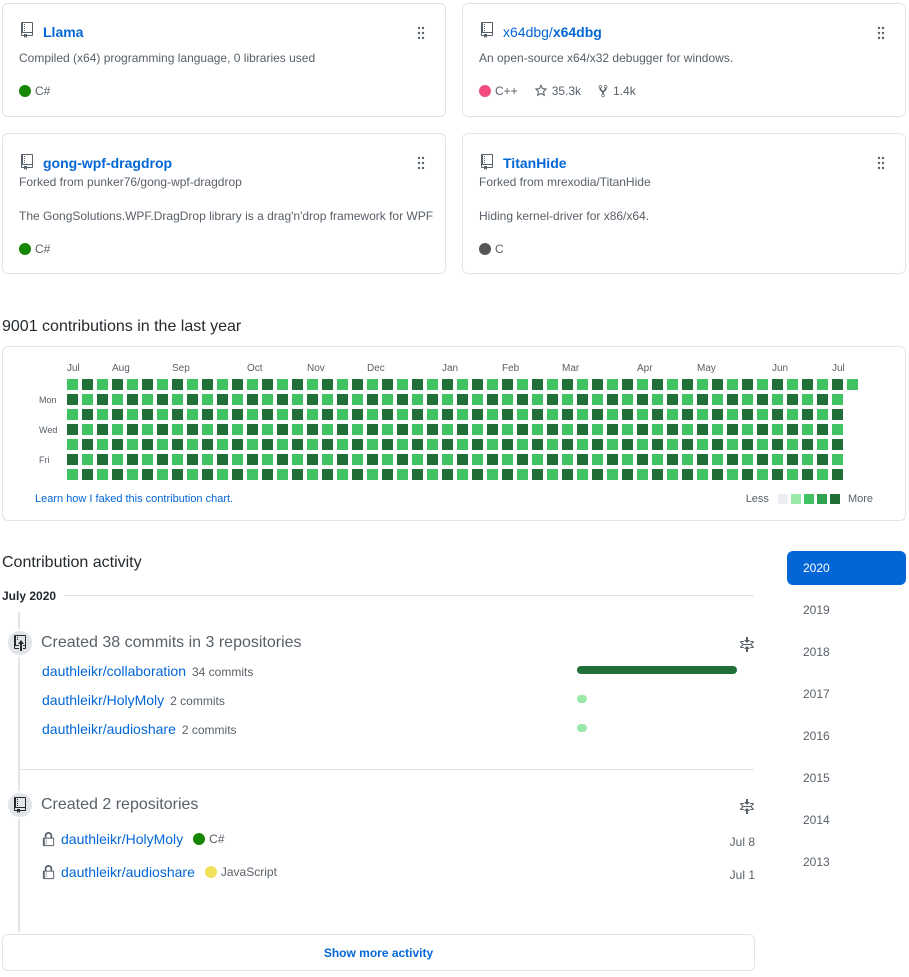 This screenshot has width=909, height=977. I want to click on commit-repo-row: dauthleikr/HolyMoly 2 commits, so click(133, 700).